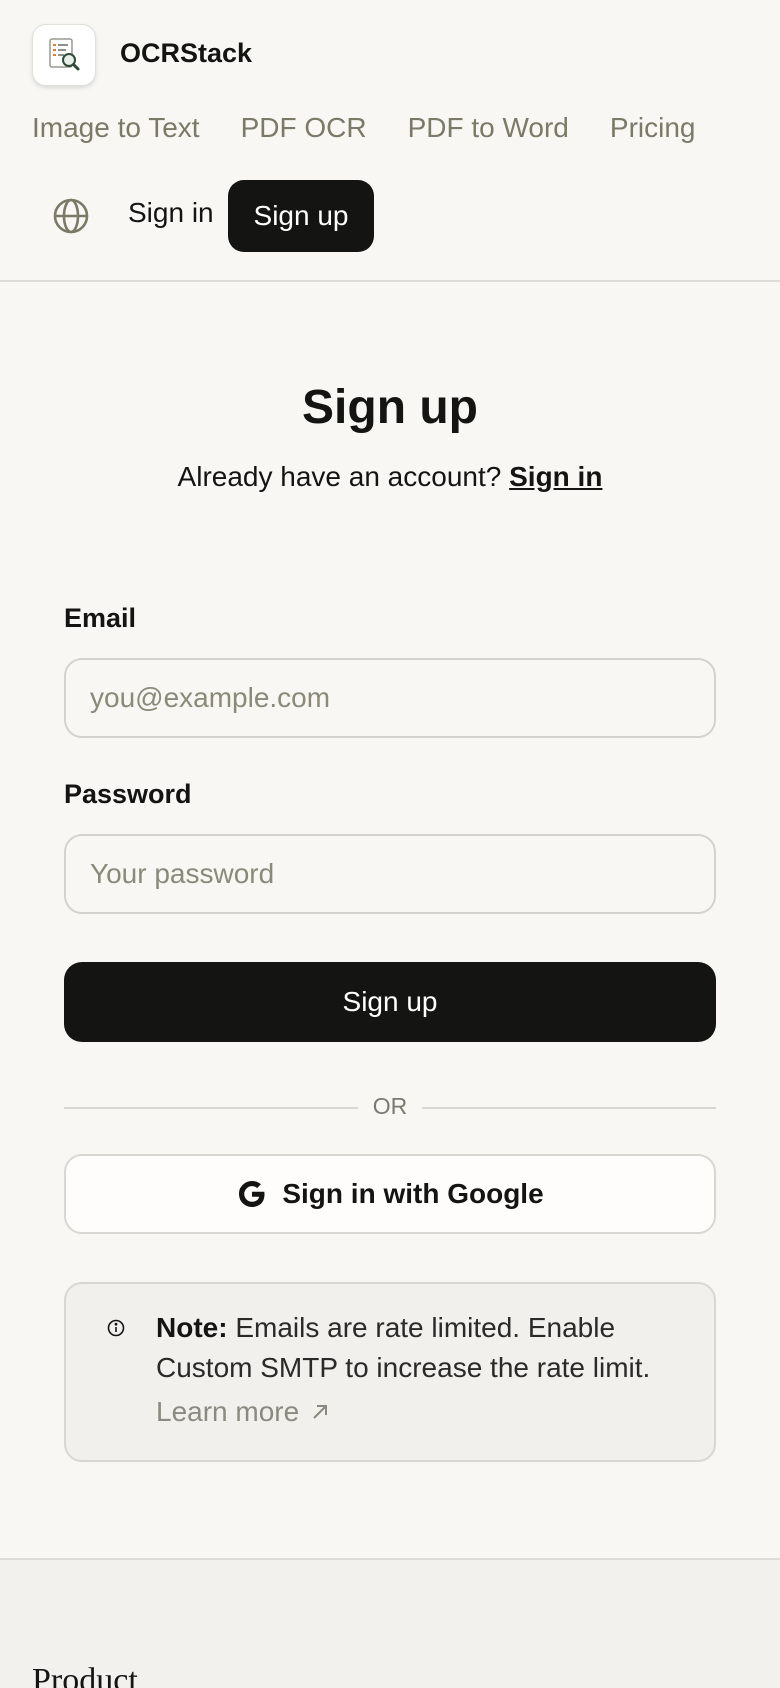 The height and width of the screenshot is (1688, 780). What do you see at coordinates (488, 128) in the screenshot?
I see `nav-pdf-to-word: PDF to Word` at bounding box center [488, 128].